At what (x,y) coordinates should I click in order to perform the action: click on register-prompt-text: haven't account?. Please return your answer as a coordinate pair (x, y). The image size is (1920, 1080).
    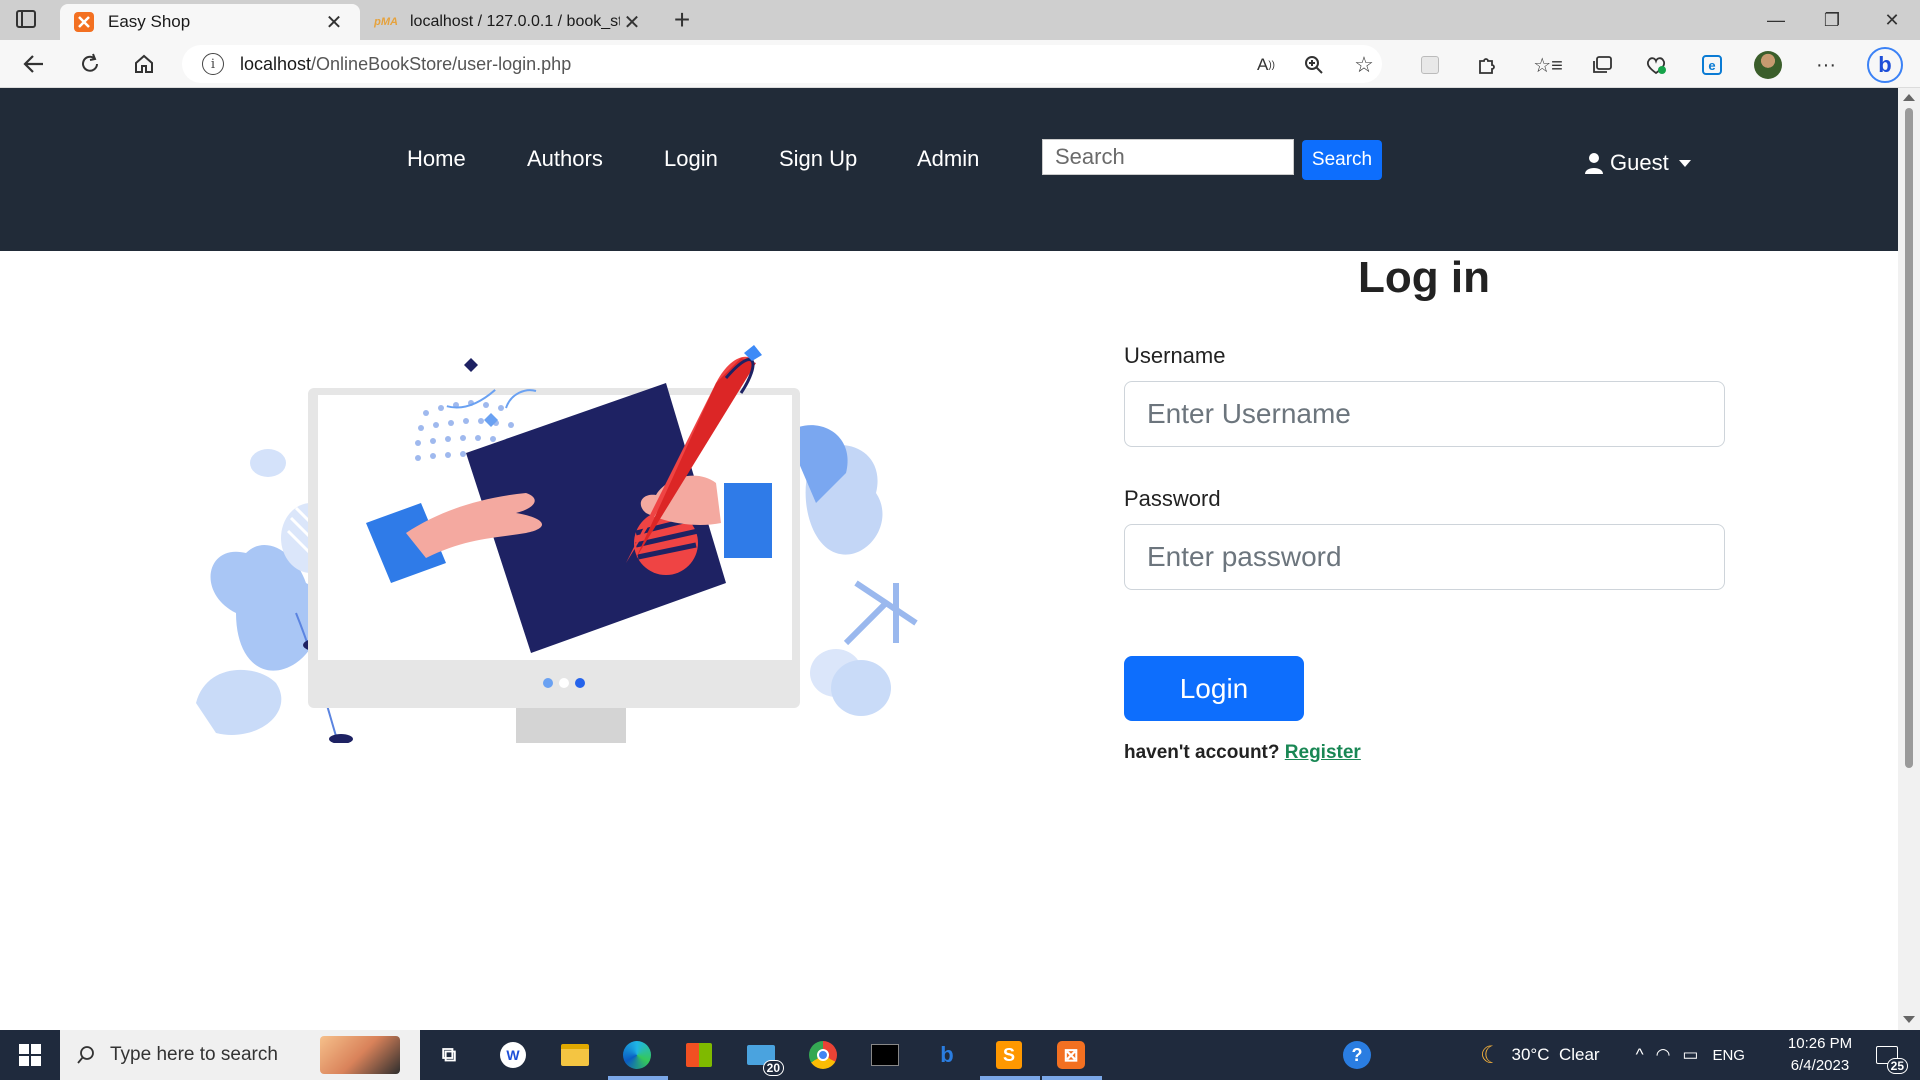
    Looking at the image, I should click on (1202, 752).